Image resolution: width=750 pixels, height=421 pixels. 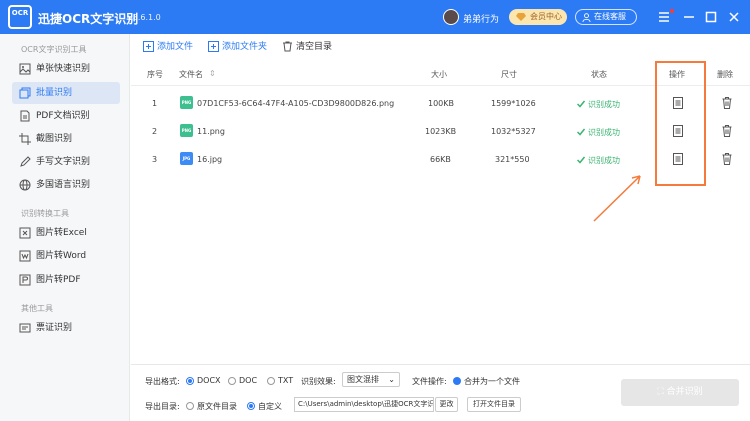 I want to click on sidebar-item-screenshot: 截图识别, so click(x=66, y=139).